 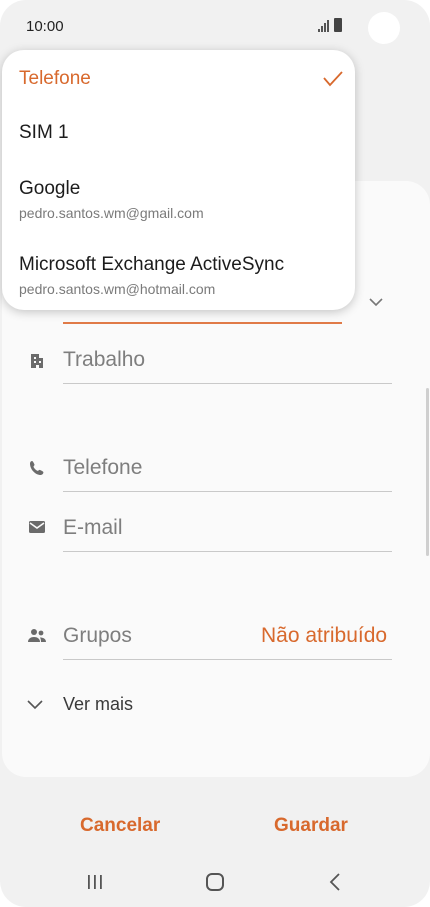 I want to click on scrollbar, so click(x=427, y=472).